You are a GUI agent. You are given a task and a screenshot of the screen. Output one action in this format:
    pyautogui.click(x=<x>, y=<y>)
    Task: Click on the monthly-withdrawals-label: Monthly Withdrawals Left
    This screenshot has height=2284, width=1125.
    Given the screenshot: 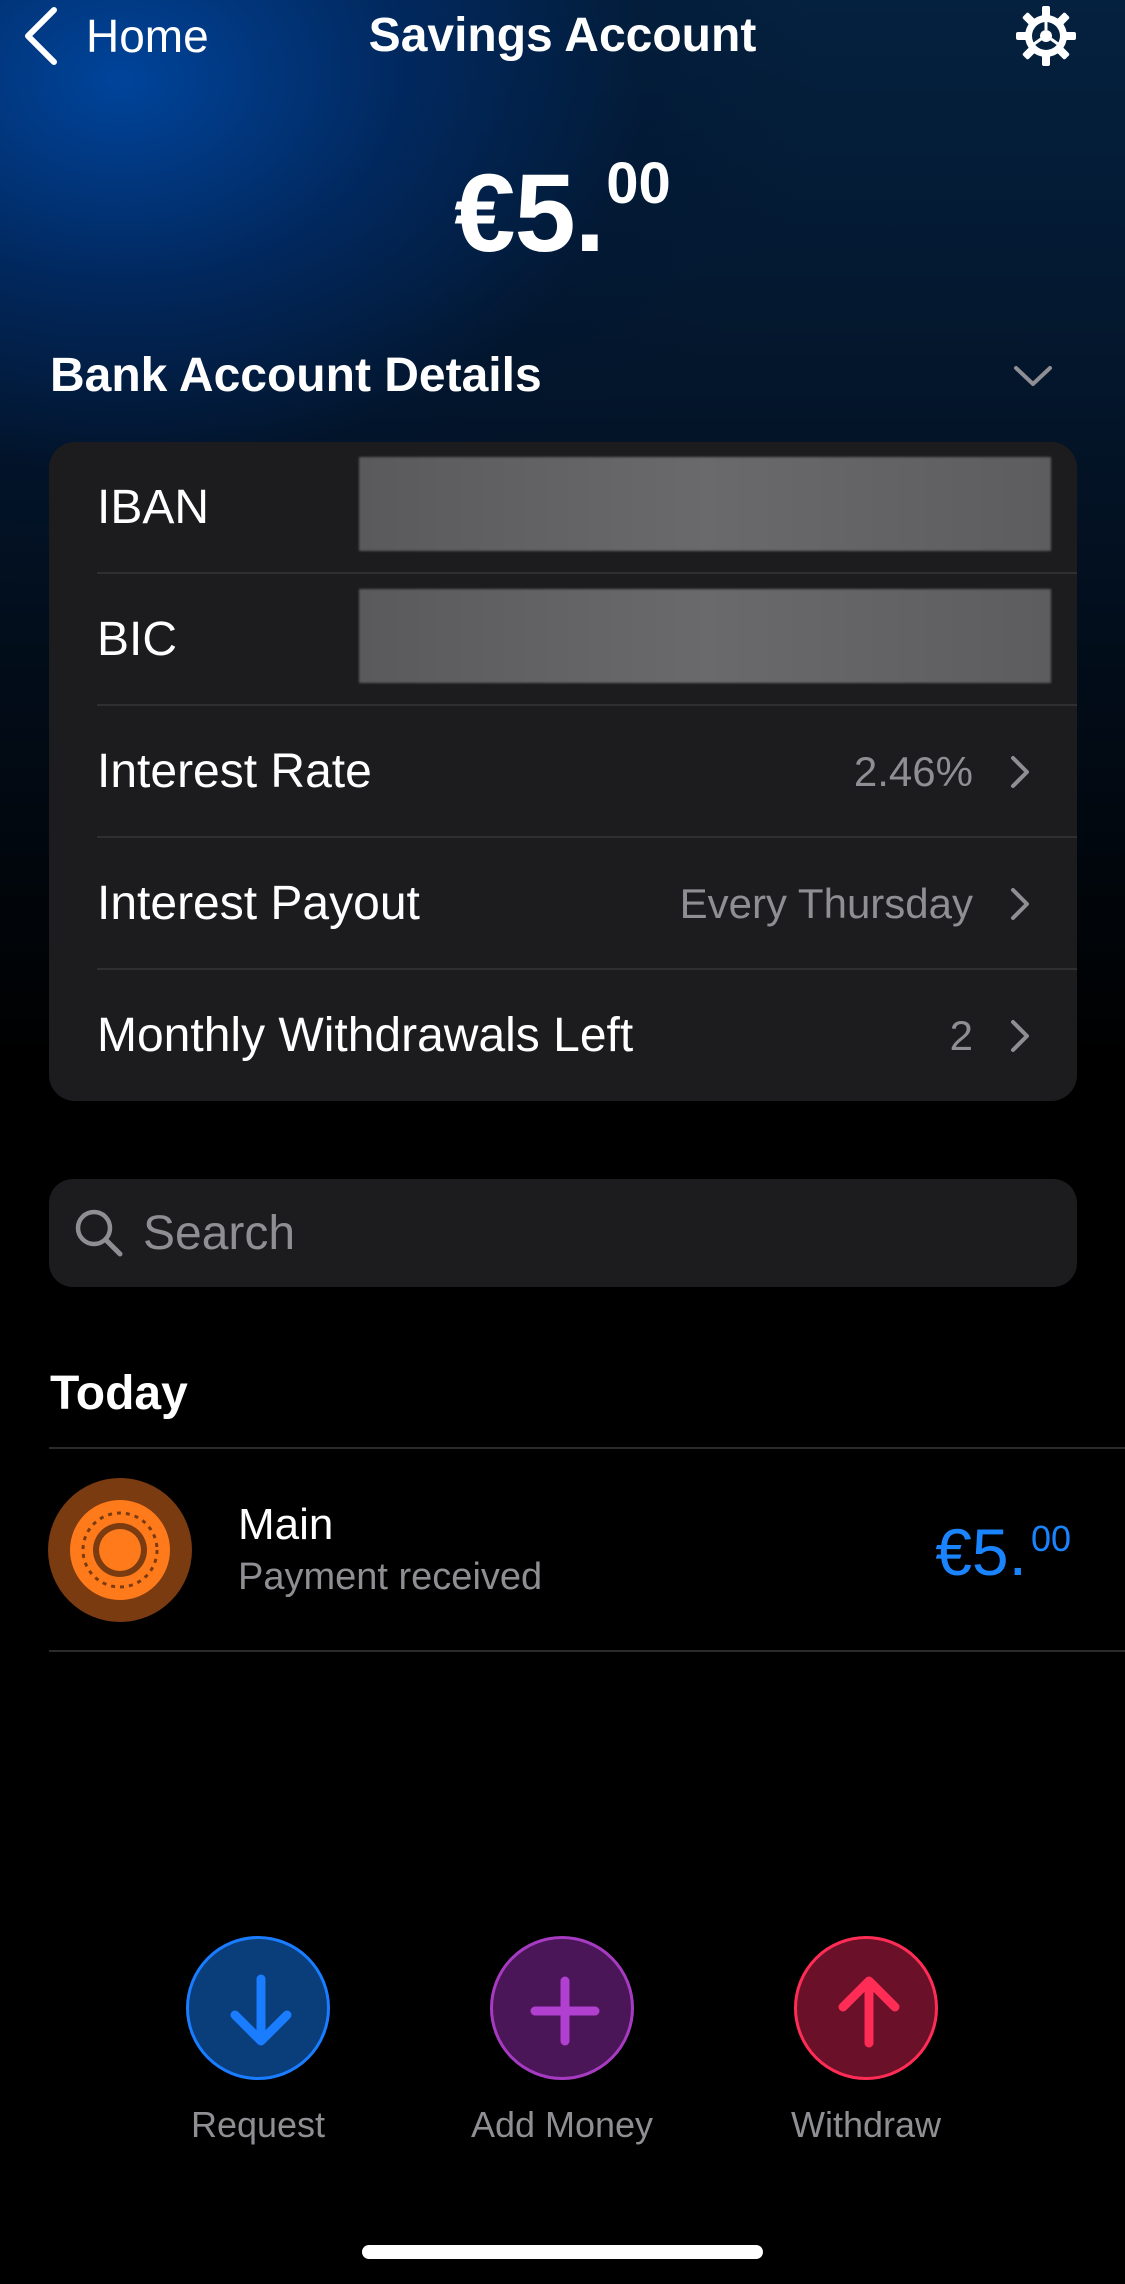 What is the action you would take?
    pyautogui.click(x=365, y=1035)
    